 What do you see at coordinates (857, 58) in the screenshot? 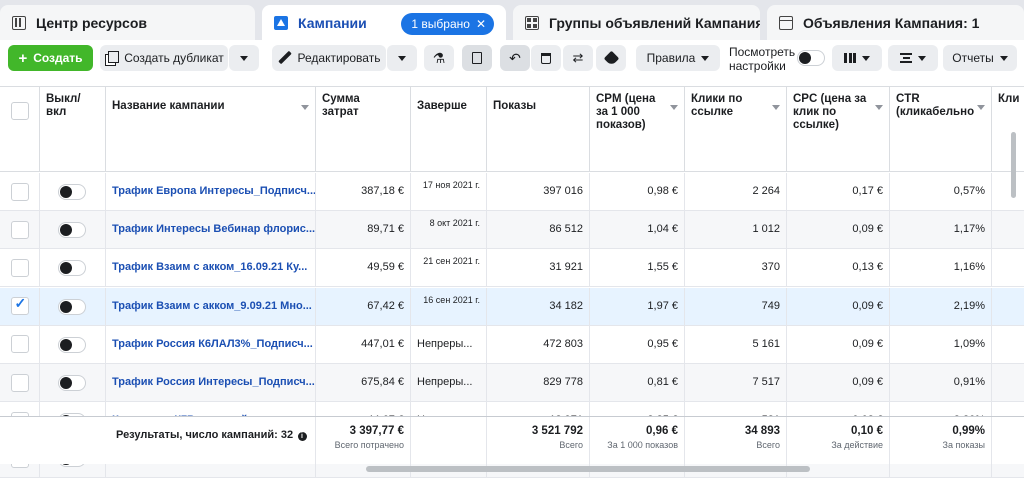
I see `columns-dropdown` at bounding box center [857, 58].